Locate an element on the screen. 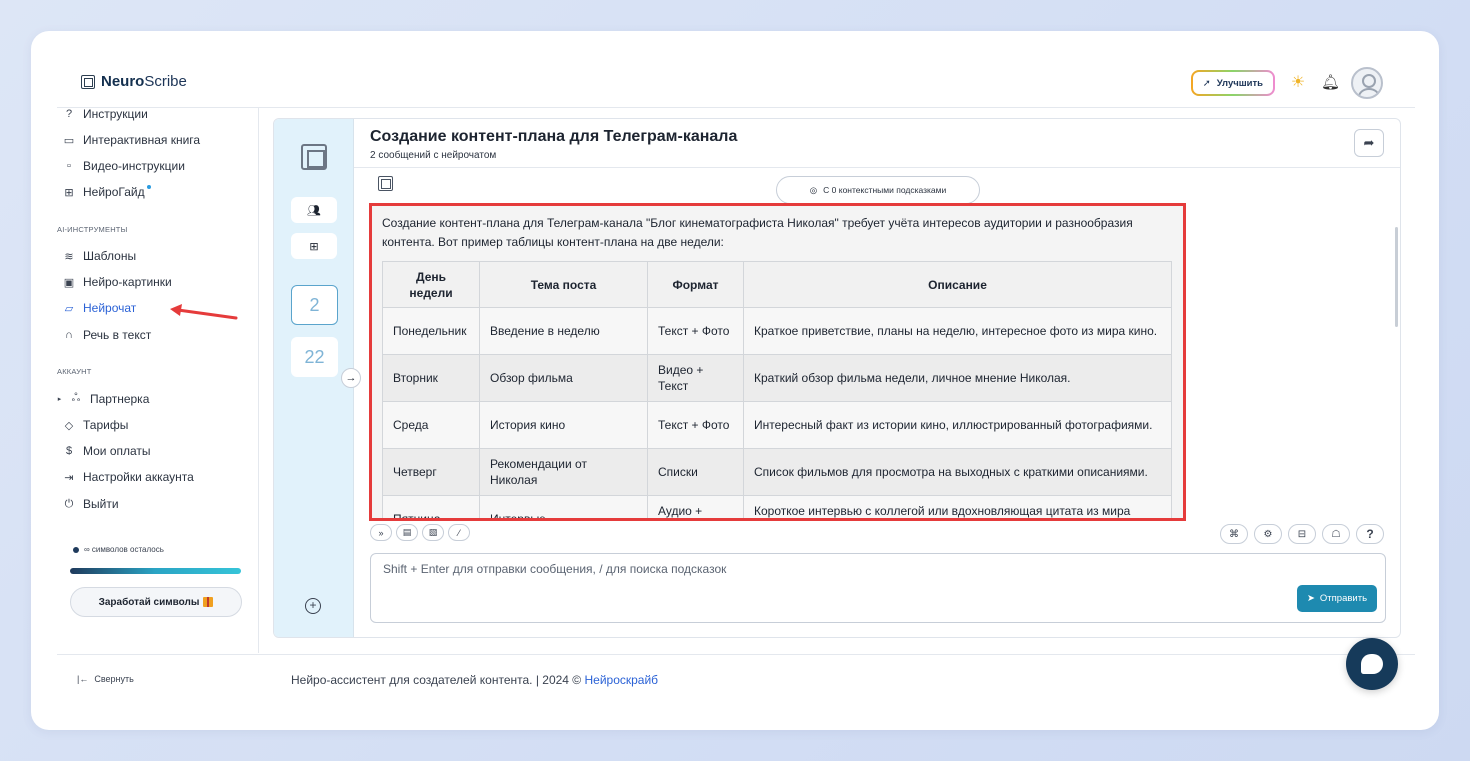  section-heading-ai: AI-ИНСТРУМЕНТЫ is located at coordinates (92, 229).